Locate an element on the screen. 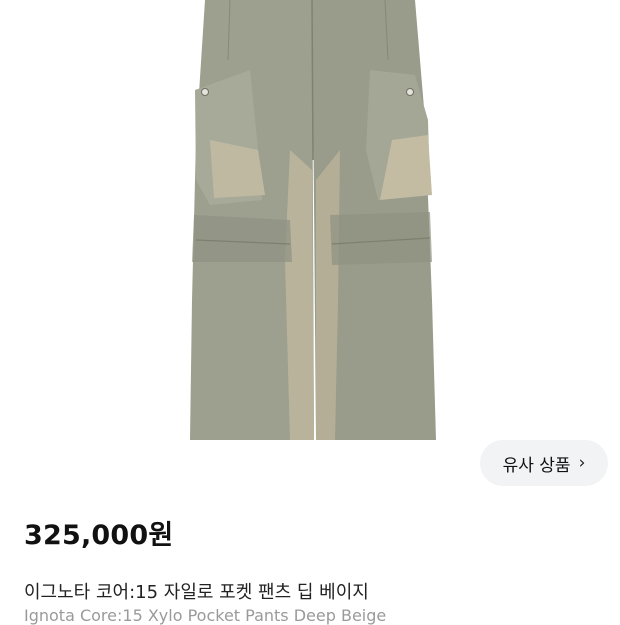 The image size is (620, 625). similar-products-button: 유사 상품 › is located at coordinates (544, 463).